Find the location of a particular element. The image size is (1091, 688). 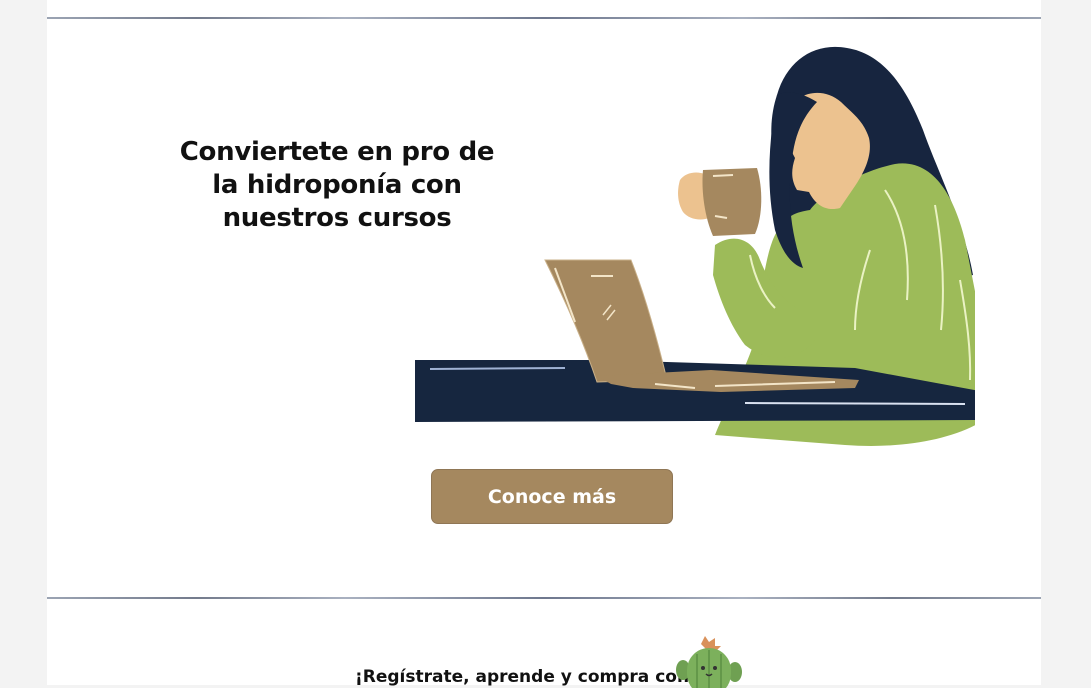

section-divider-bottom is located at coordinates (544, 598).